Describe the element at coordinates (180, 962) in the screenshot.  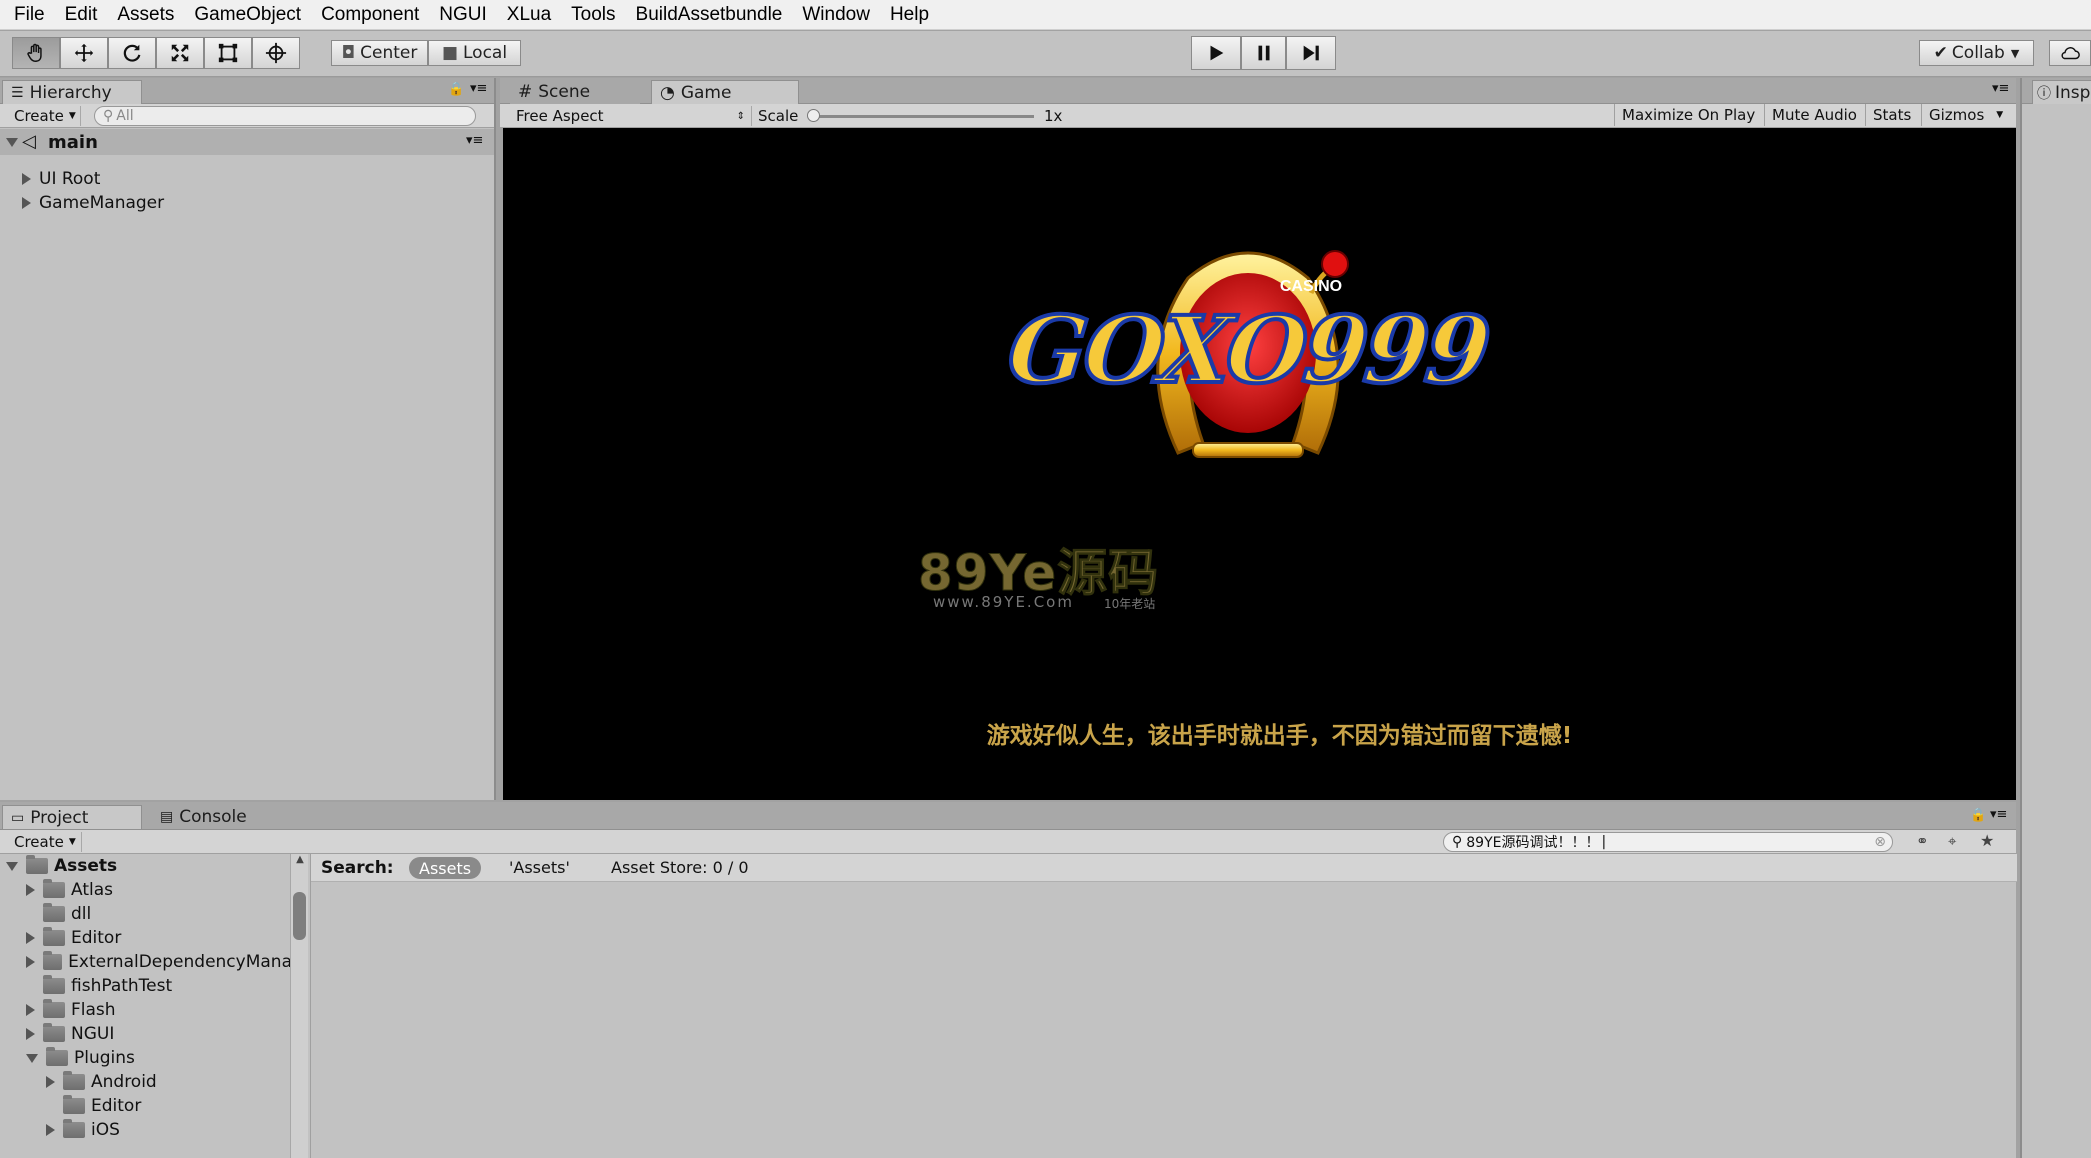
I see `project-tree-label: ExternalDependencyMana` at that location.